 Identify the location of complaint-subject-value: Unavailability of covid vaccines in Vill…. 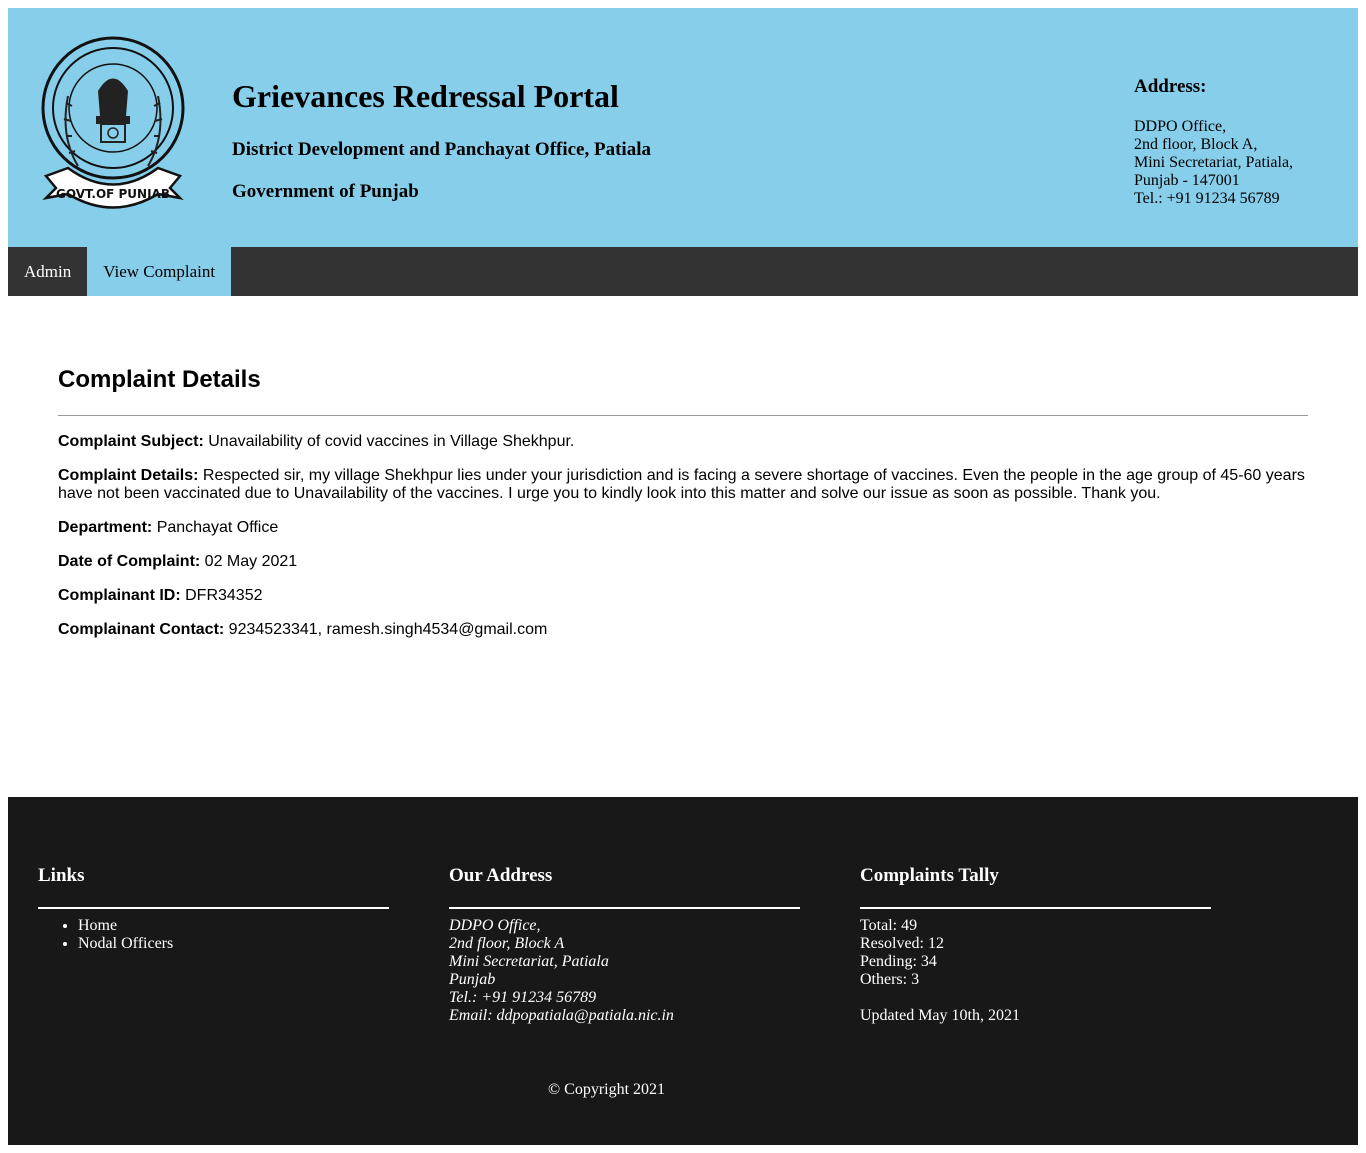
(391, 441).